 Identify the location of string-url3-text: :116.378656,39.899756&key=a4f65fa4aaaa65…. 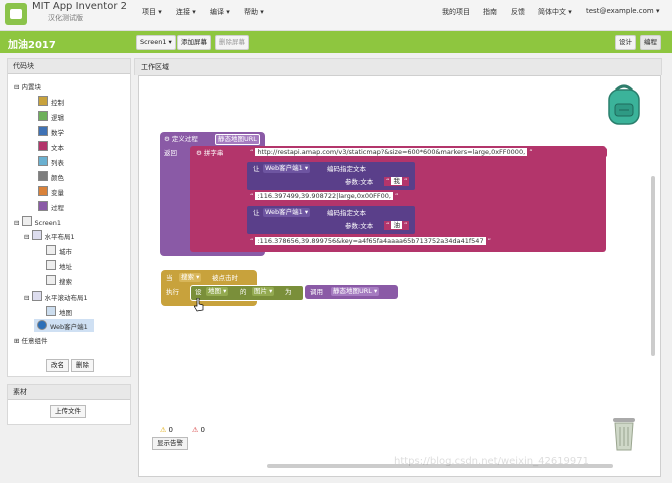
(370, 241).